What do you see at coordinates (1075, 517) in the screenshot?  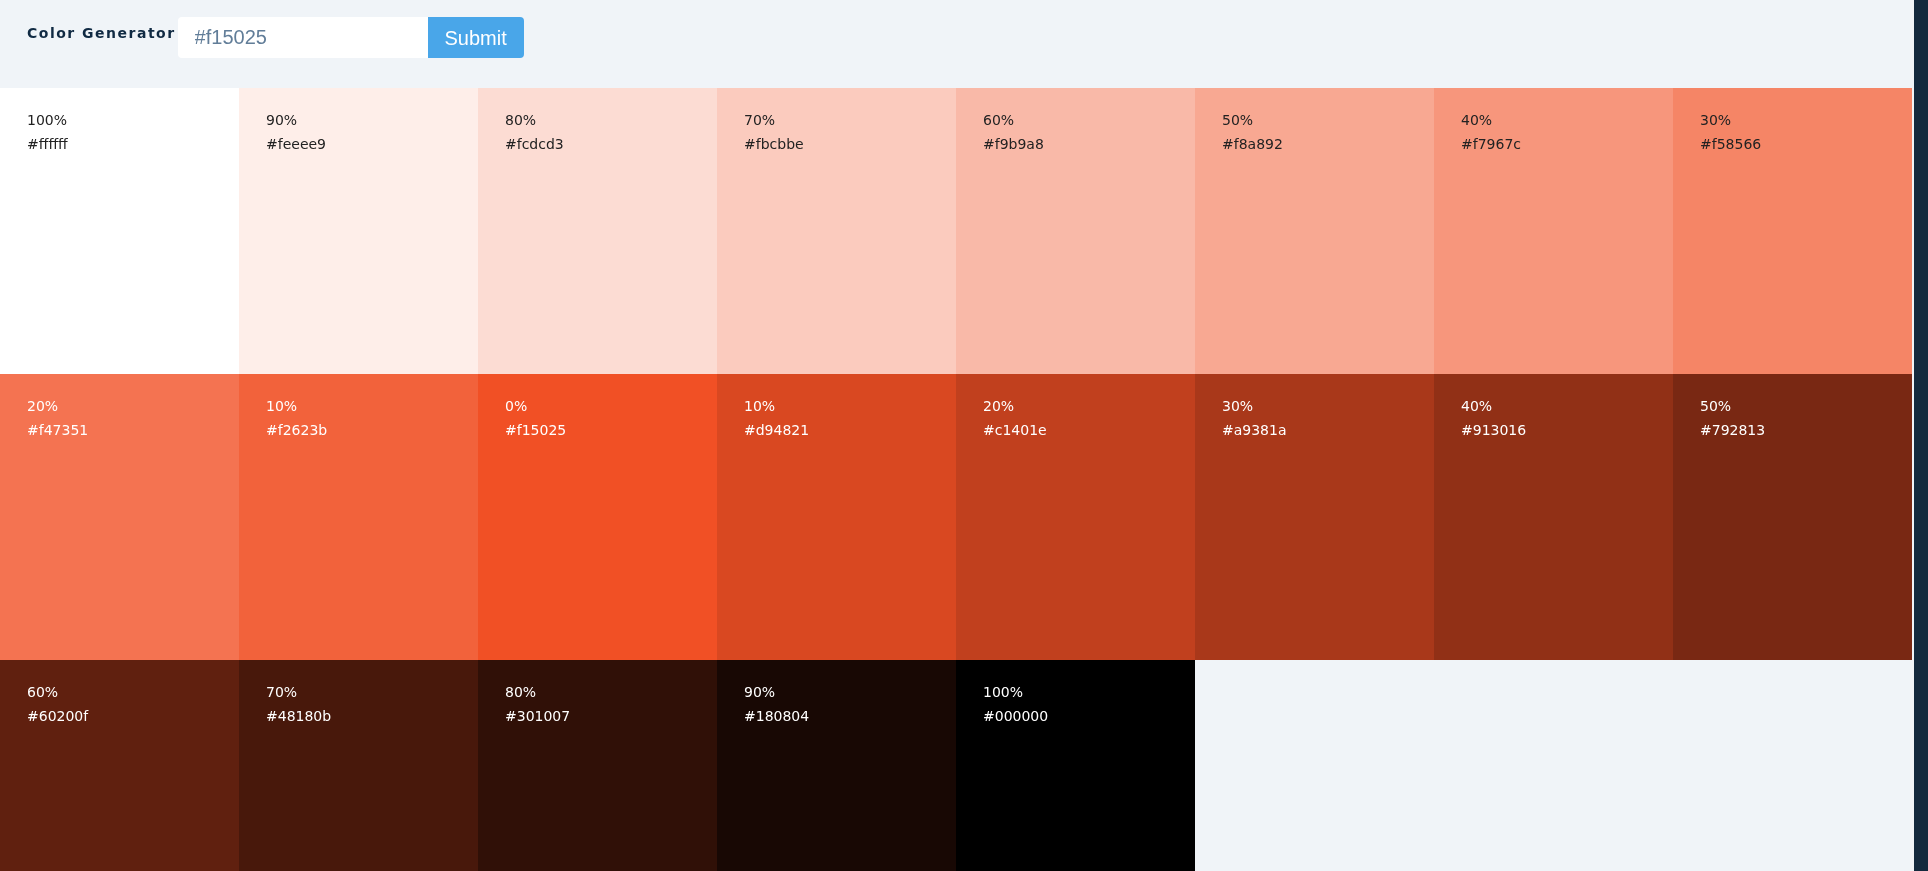 I see `color-swatch: 20% #c1401e` at bounding box center [1075, 517].